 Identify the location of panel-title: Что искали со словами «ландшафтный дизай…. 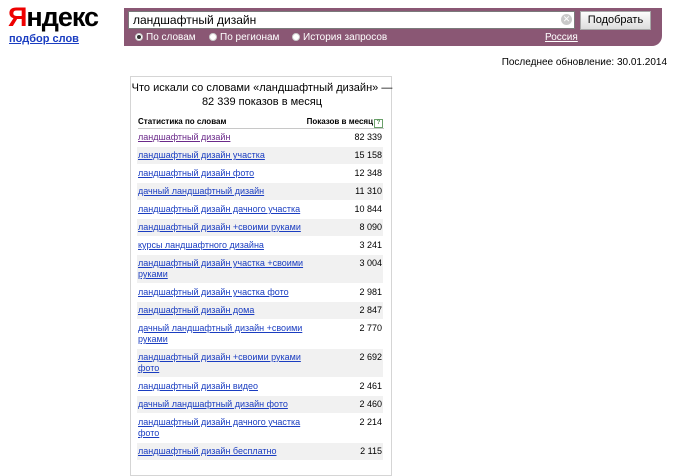
(262, 95).